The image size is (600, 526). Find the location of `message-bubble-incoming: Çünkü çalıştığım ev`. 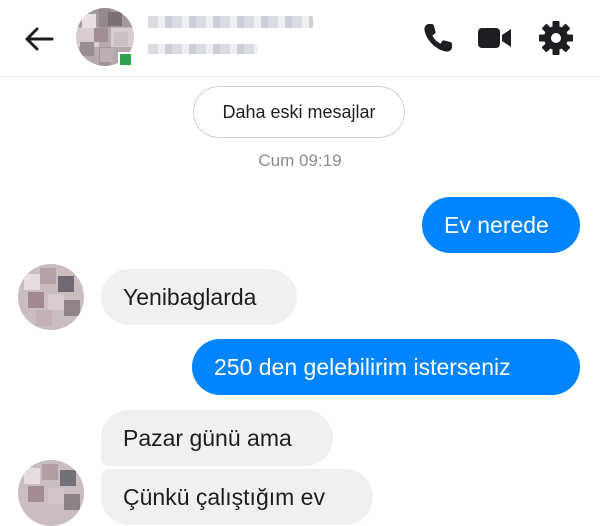

message-bubble-incoming: Çünkü çalıştığım ev is located at coordinates (237, 497).